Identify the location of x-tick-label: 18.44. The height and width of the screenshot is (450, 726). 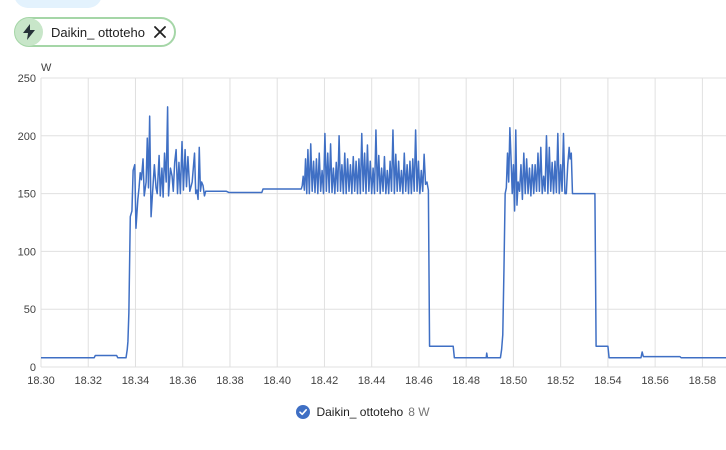
(372, 381).